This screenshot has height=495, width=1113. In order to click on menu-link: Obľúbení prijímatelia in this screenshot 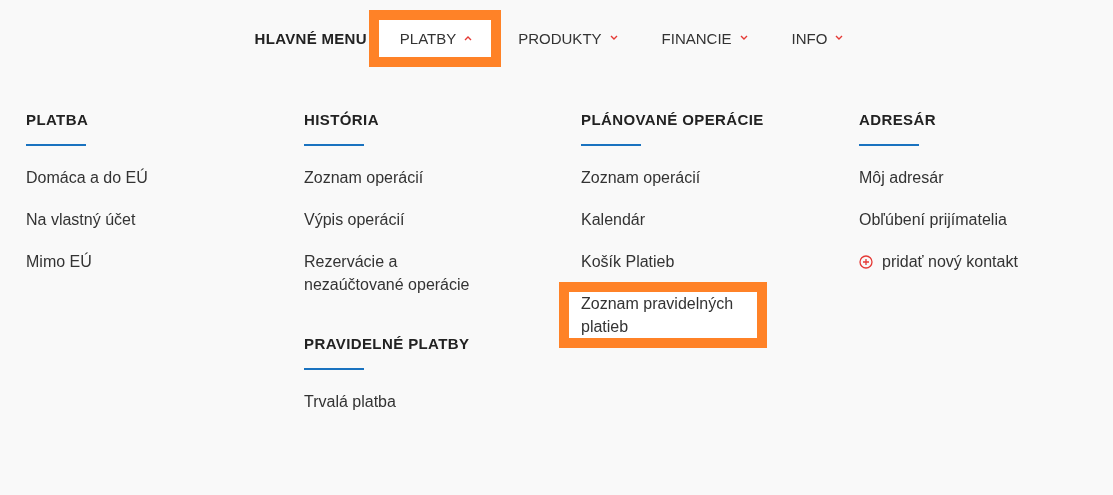, I will do `click(949, 219)`.